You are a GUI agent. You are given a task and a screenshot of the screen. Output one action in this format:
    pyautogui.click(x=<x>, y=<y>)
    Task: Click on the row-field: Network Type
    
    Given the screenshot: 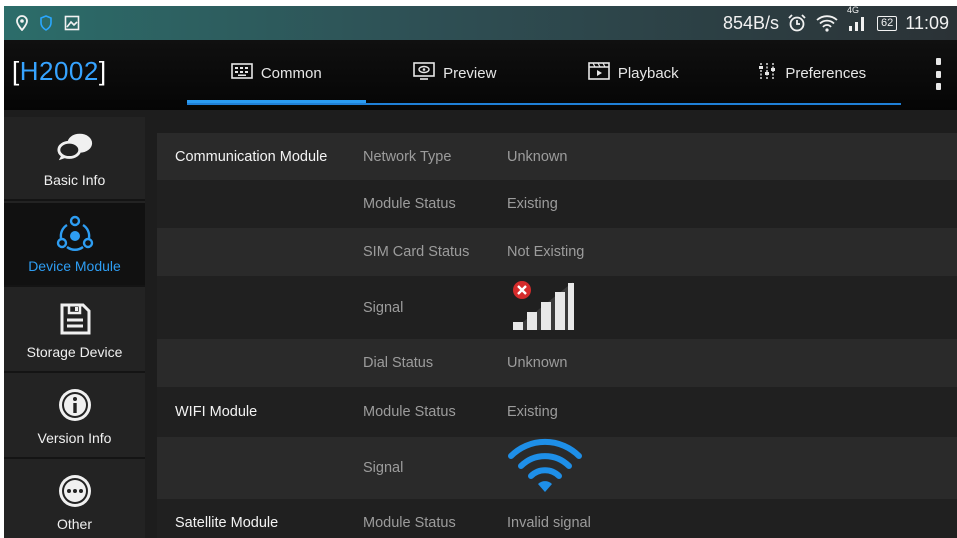 What is the action you would take?
    pyautogui.click(x=407, y=156)
    